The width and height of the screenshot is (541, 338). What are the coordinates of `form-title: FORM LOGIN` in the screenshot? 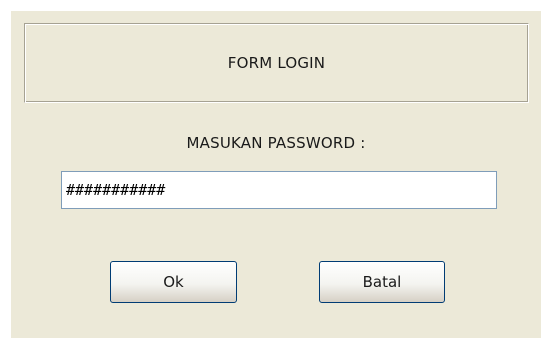 It's located at (276, 63).